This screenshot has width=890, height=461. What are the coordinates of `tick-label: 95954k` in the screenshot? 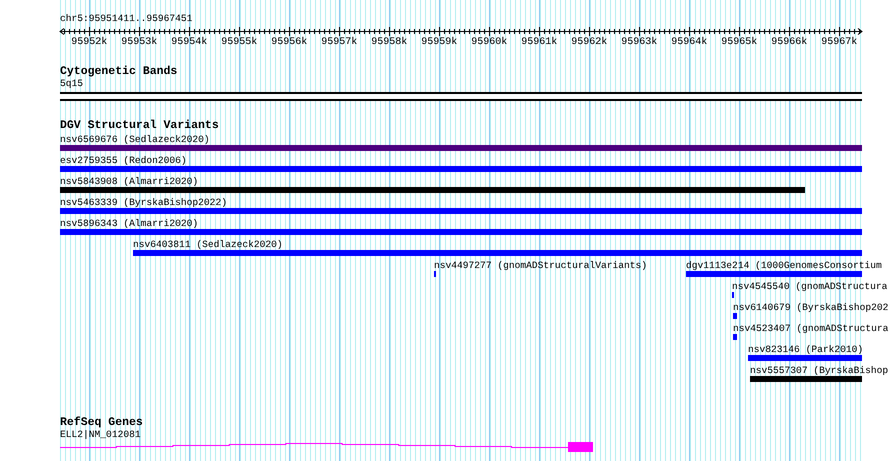 It's located at (189, 42).